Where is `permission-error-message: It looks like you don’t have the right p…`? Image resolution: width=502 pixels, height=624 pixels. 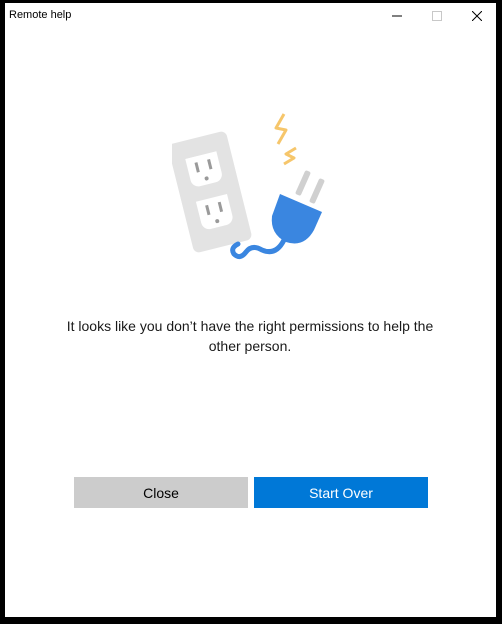 permission-error-message: It looks like you don’t have the right p… is located at coordinates (250, 336).